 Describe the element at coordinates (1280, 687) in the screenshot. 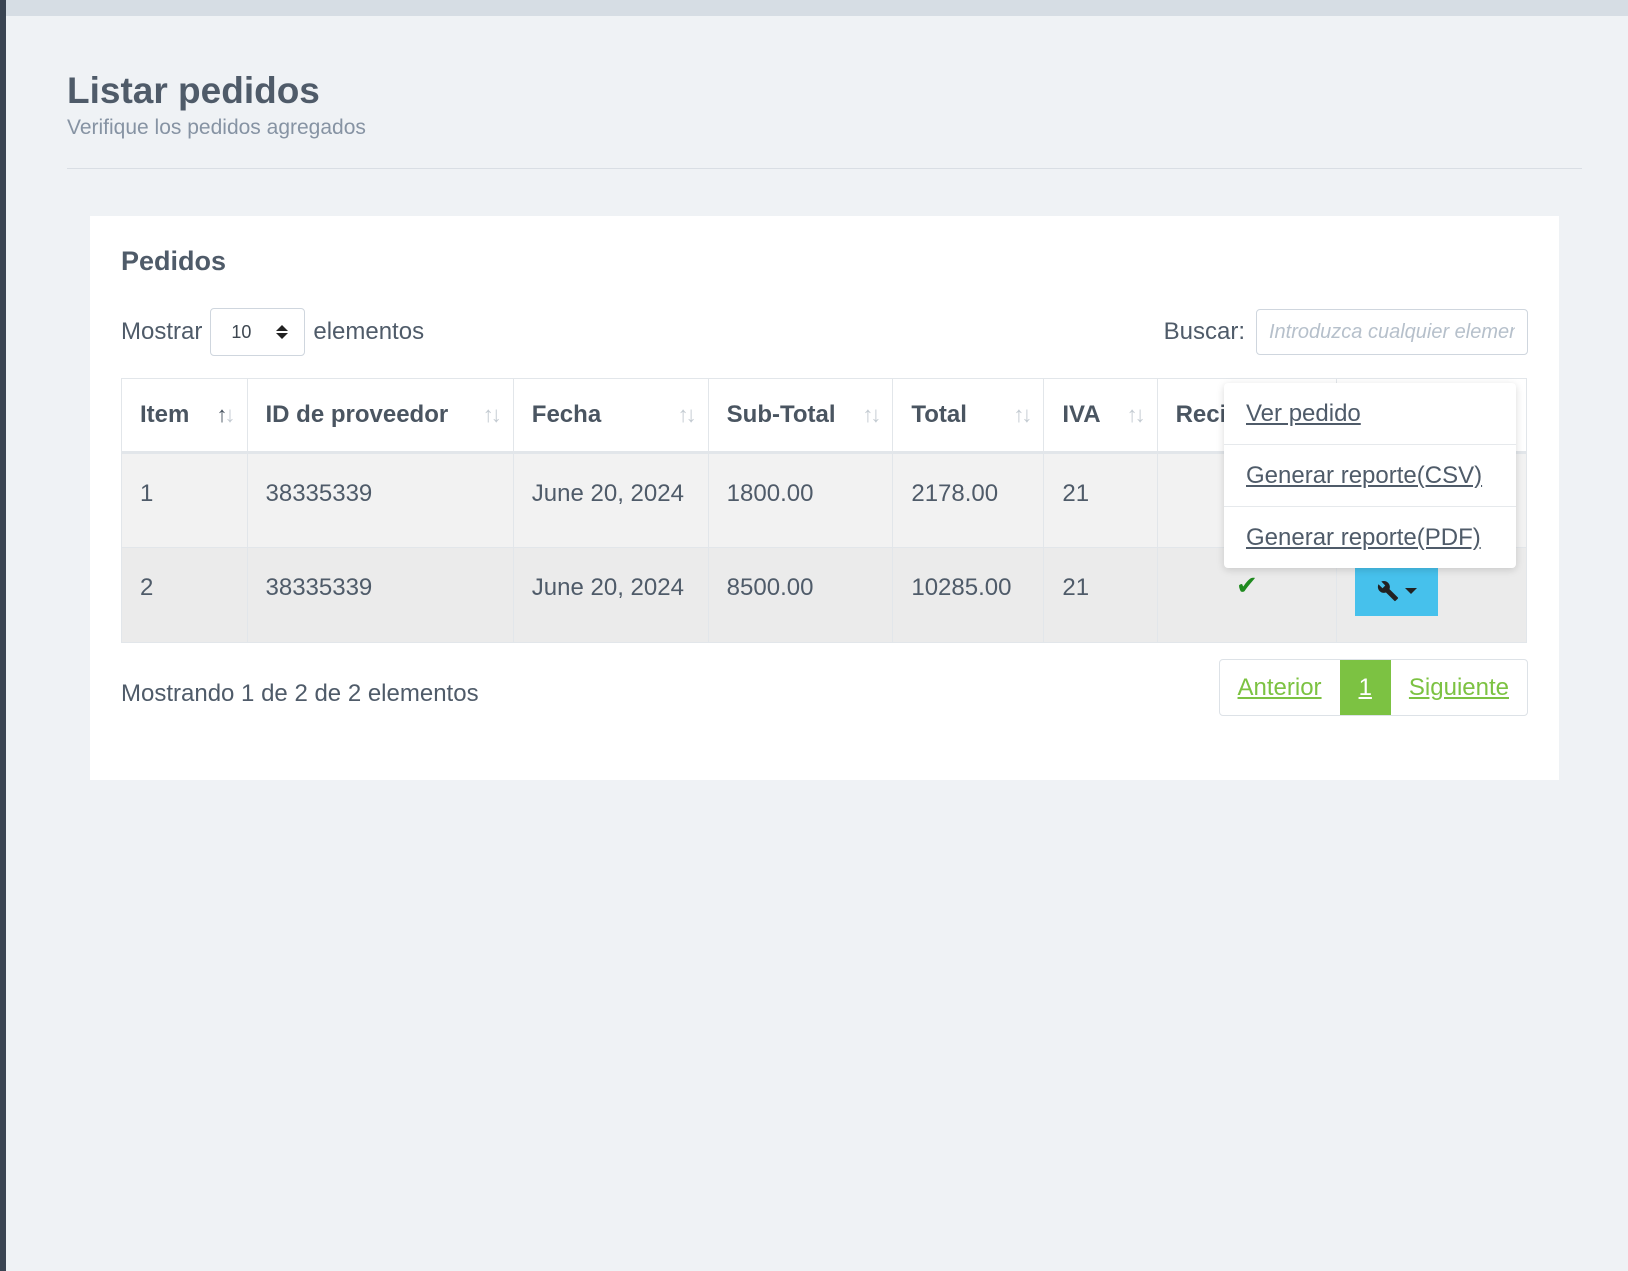

I see `pagination-previous: Anterior` at that location.